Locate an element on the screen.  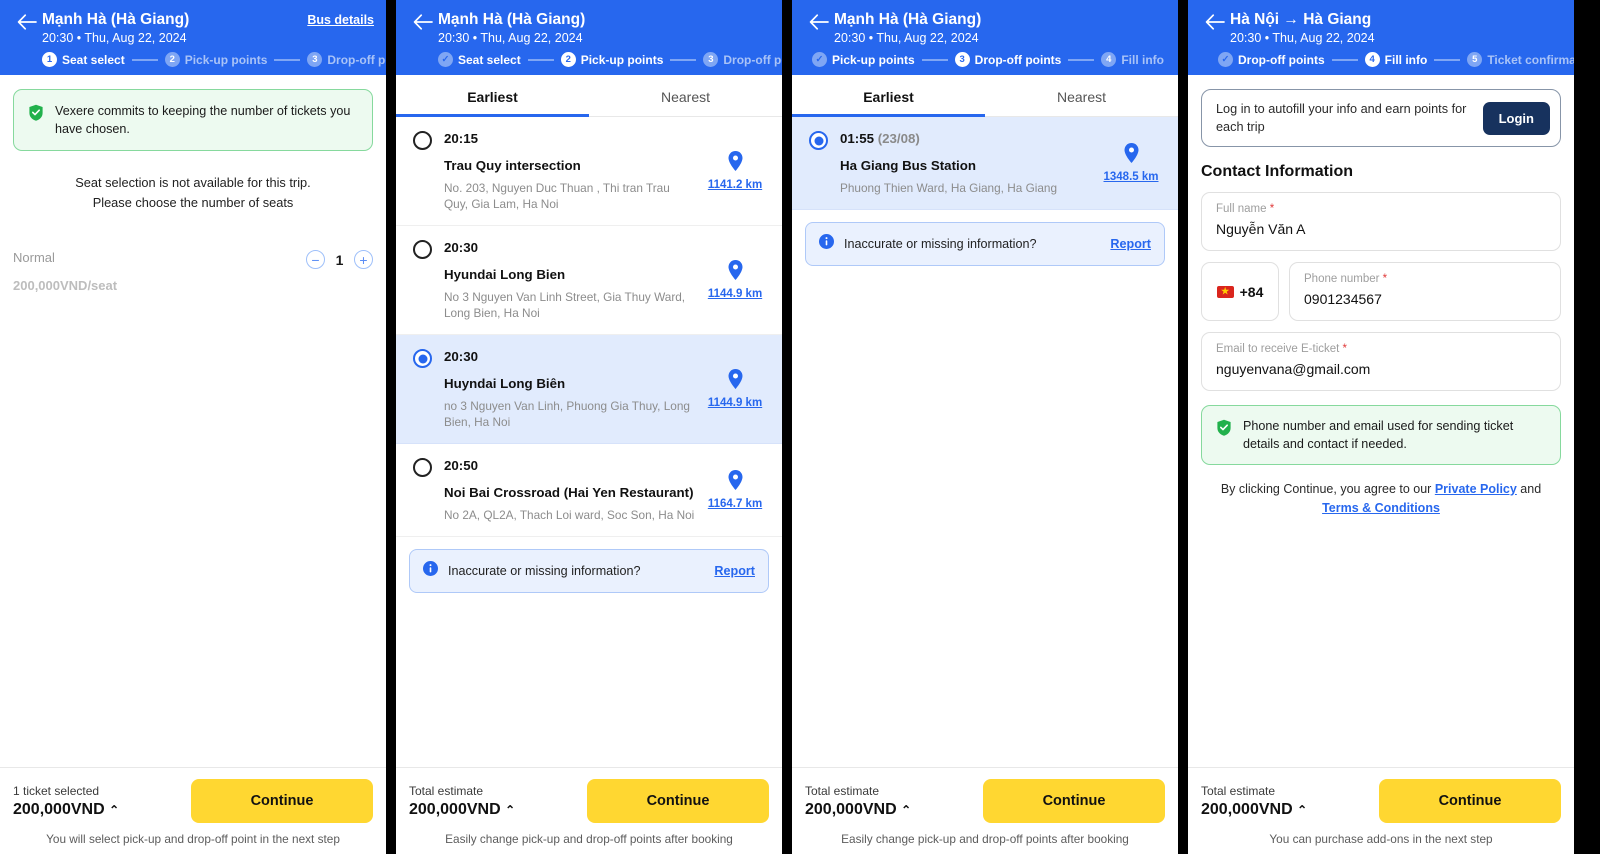
seat-type-row: Normal 200,000VND/seat − 1 + is located at coordinates (193, 271).